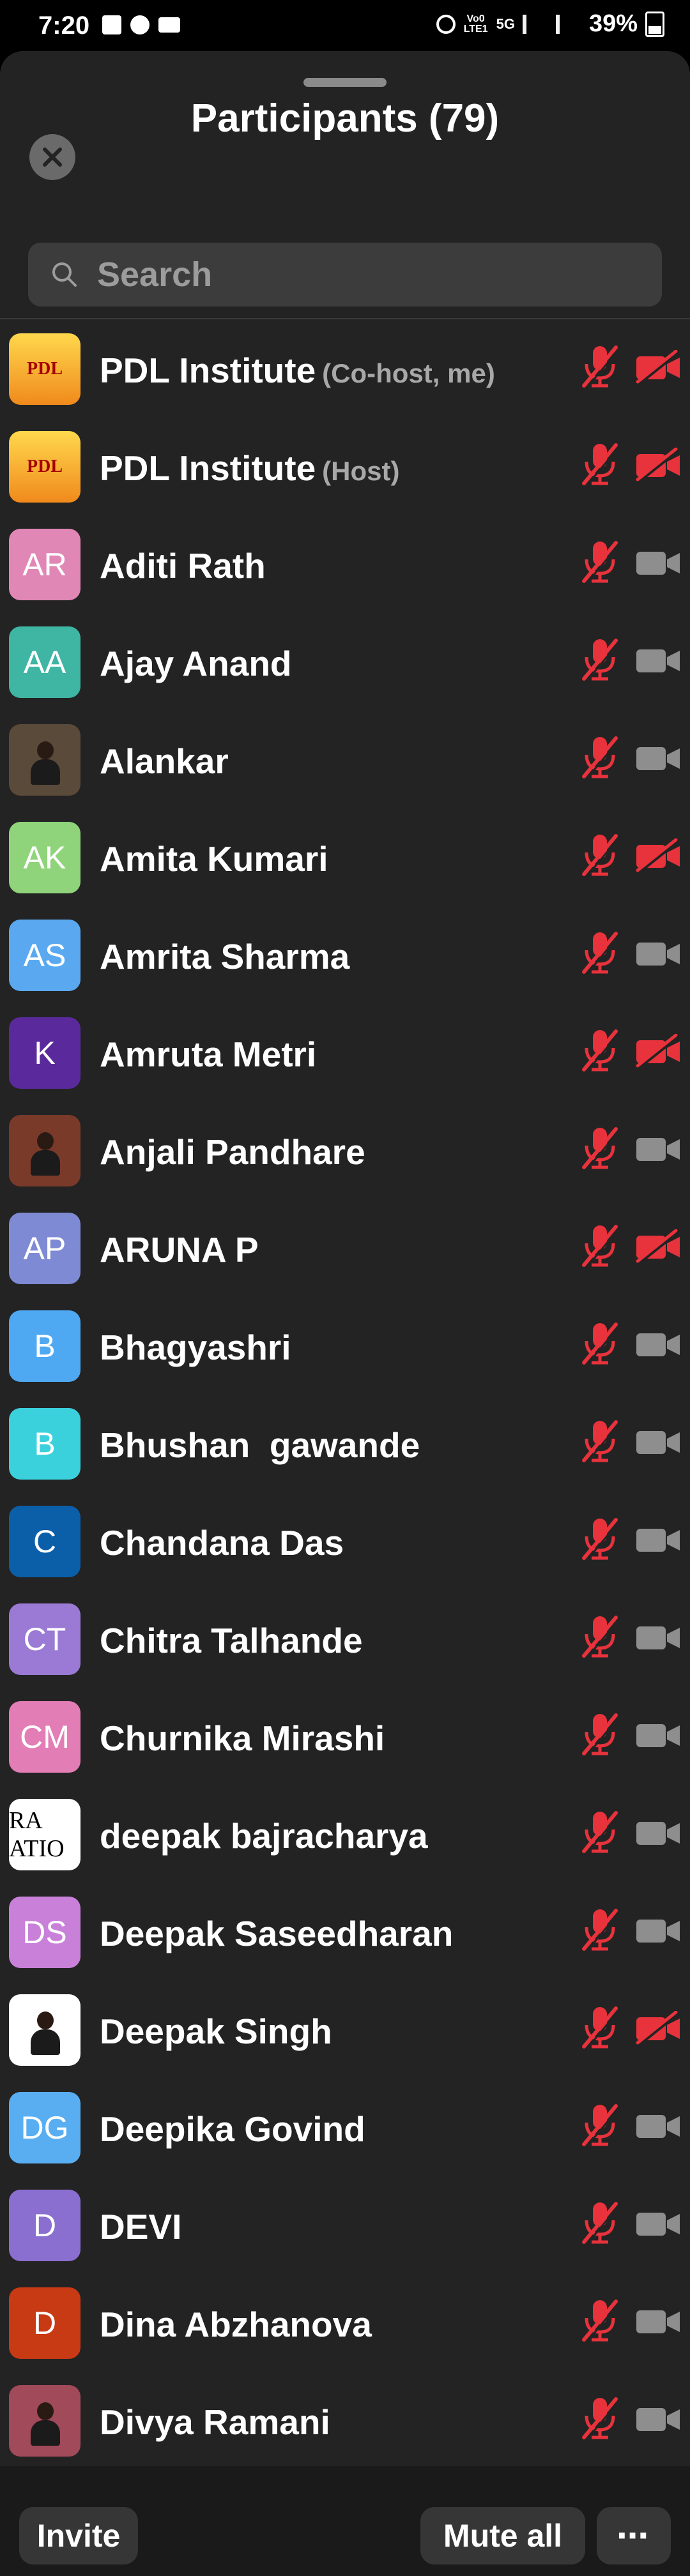  What do you see at coordinates (345, 83) in the screenshot?
I see `drag-handle` at bounding box center [345, 83].